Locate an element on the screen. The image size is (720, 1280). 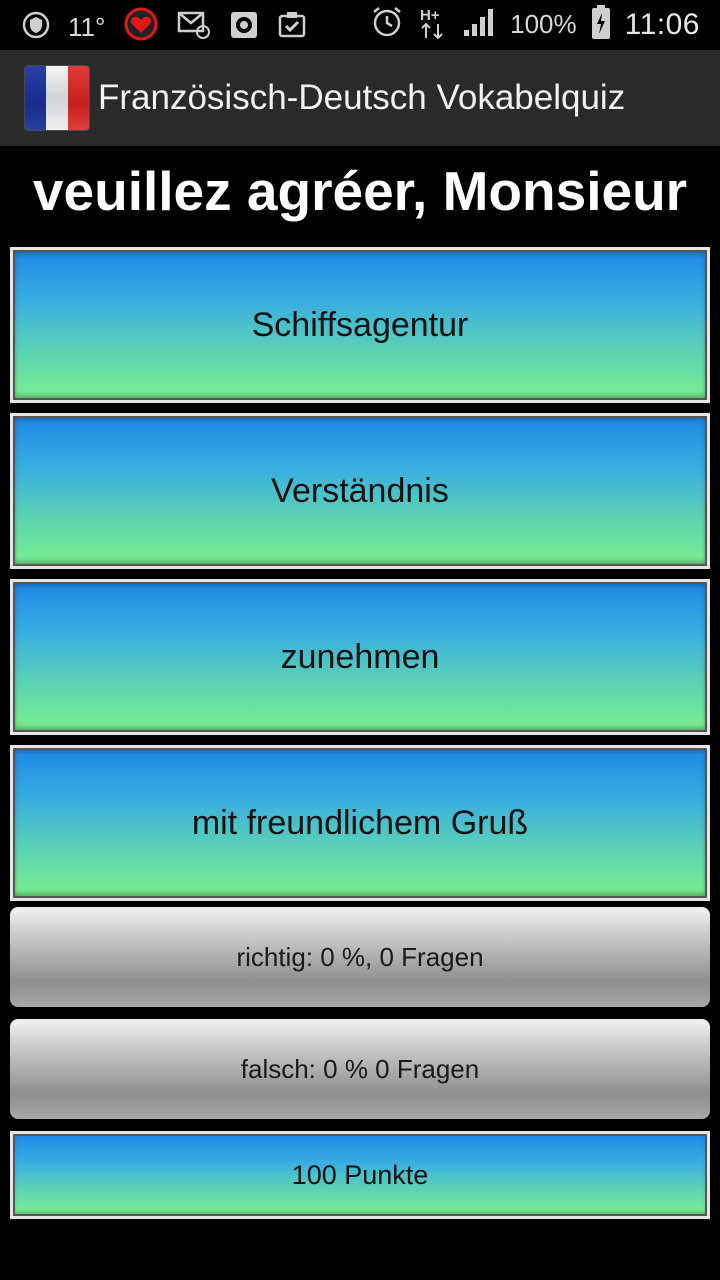
signal-icon is located at coordinates (479, 24).